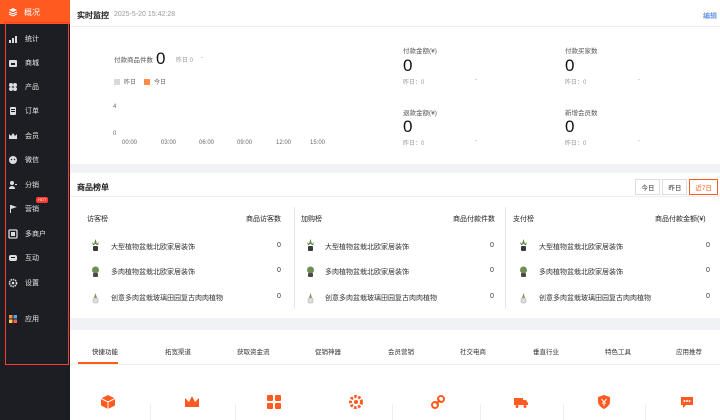 This screenshot has height=420, width=720. I want to click on chart-y-tick: 0, so click(115, 134).